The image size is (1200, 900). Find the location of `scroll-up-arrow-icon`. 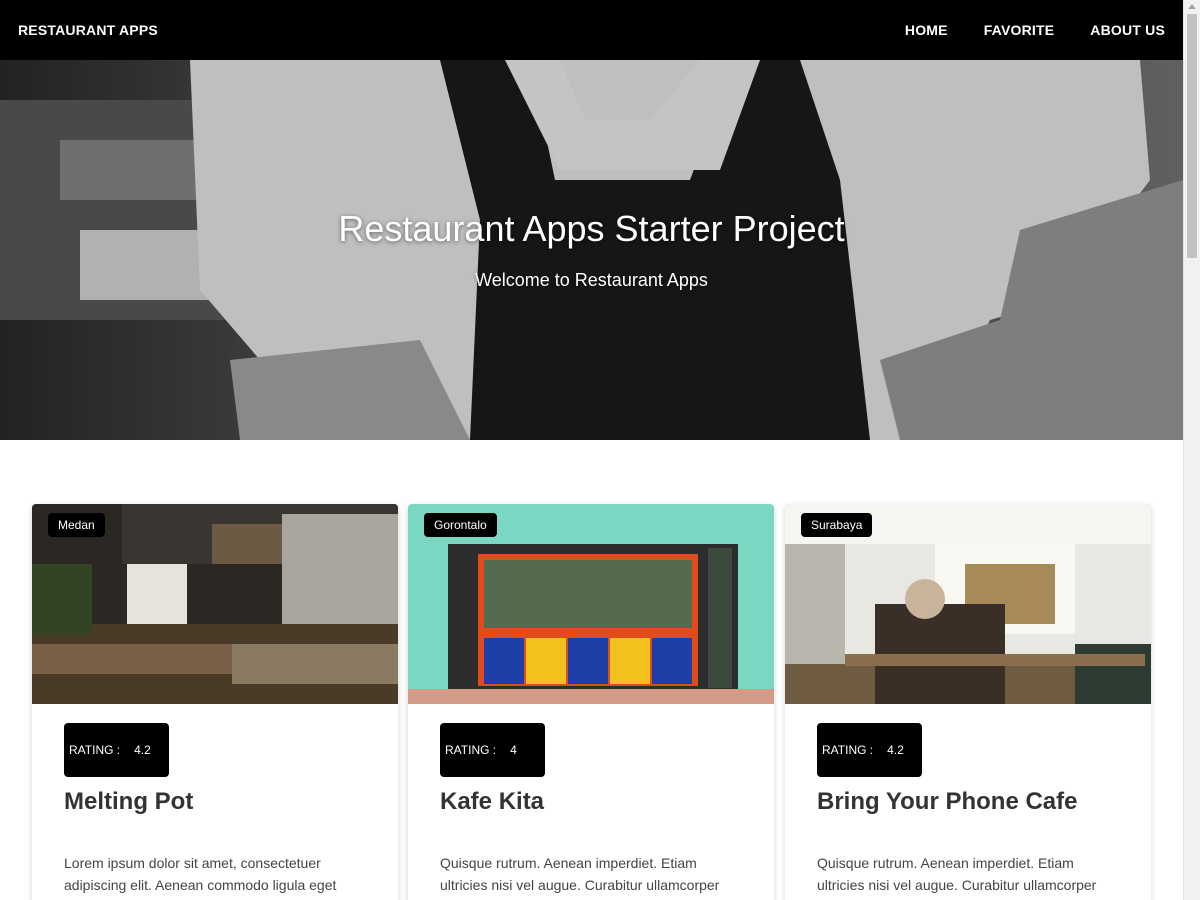

scroll-up-arrow-icon is located at coordinates (1192, 6).